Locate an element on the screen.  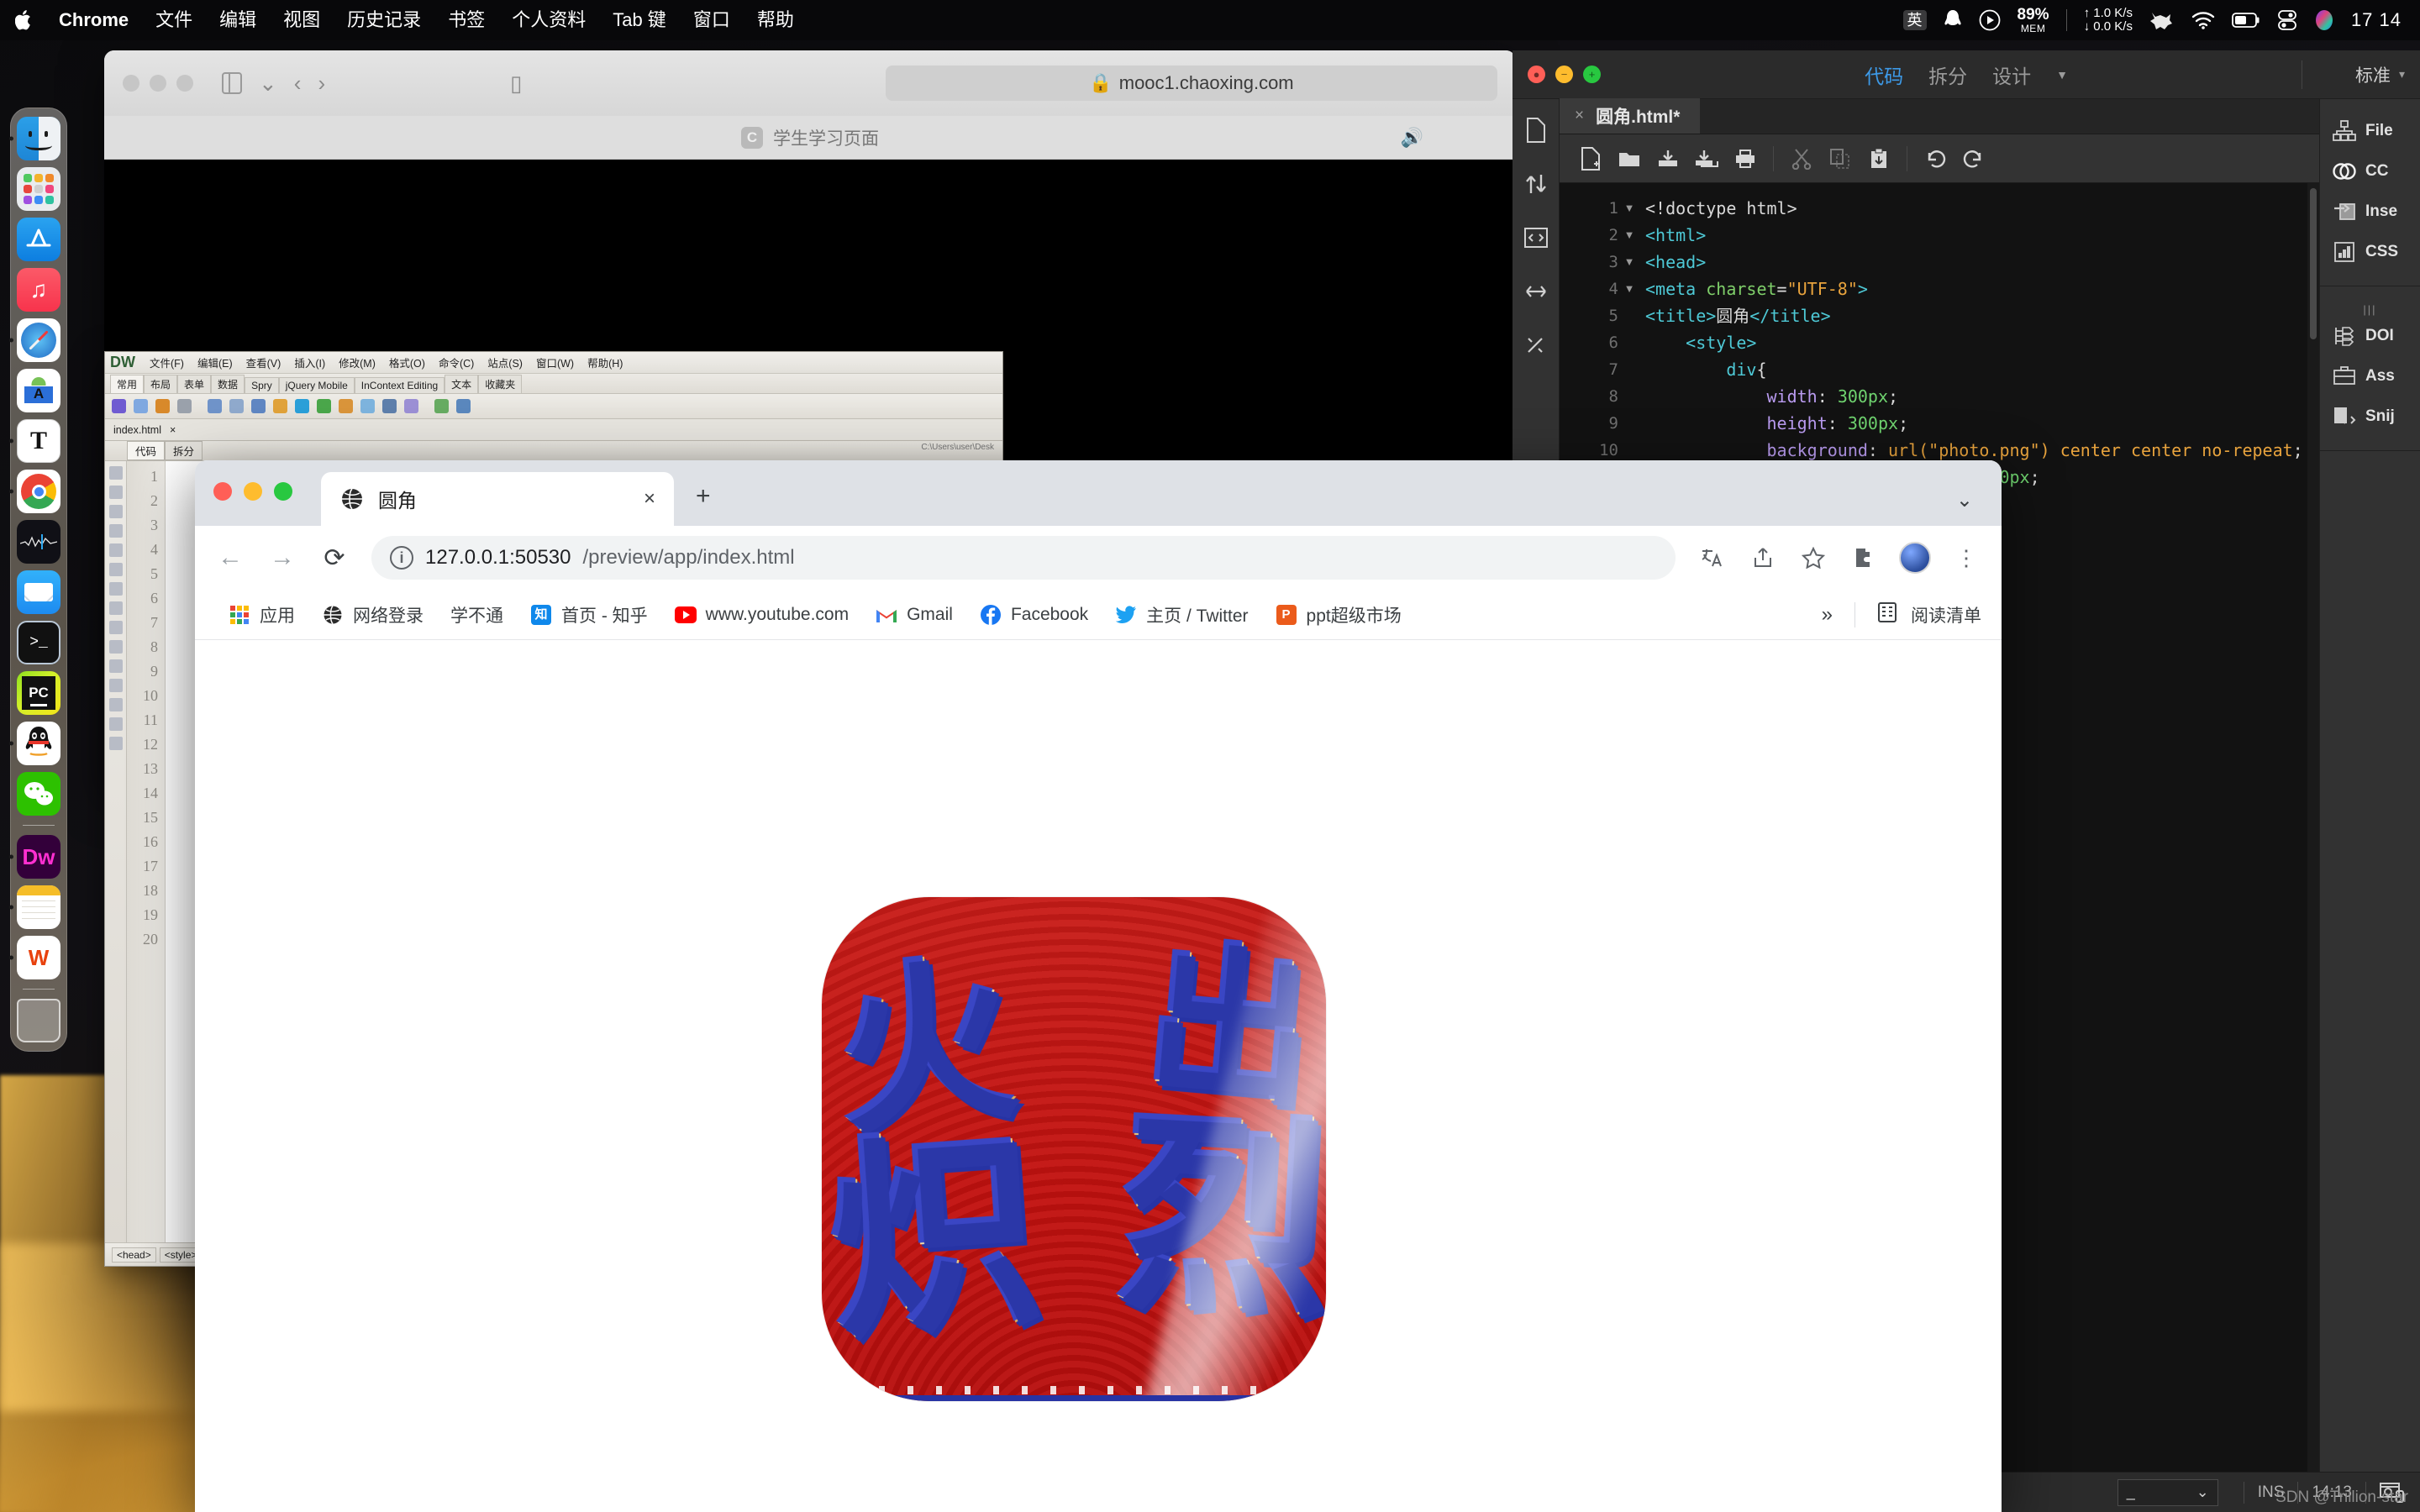
reading-list-label: 阅读清单 is located at coordinates (1946, 614).